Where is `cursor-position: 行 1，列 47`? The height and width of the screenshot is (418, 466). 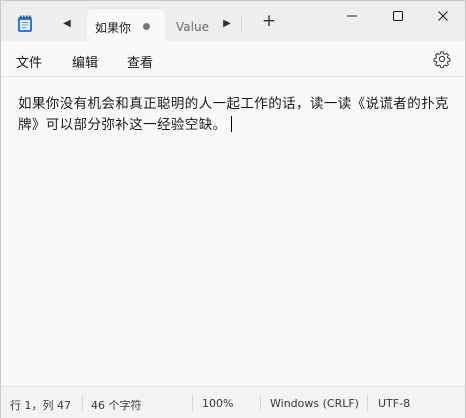
cursor-position: 行 1，列 47 is located at coordinates (40, 405).